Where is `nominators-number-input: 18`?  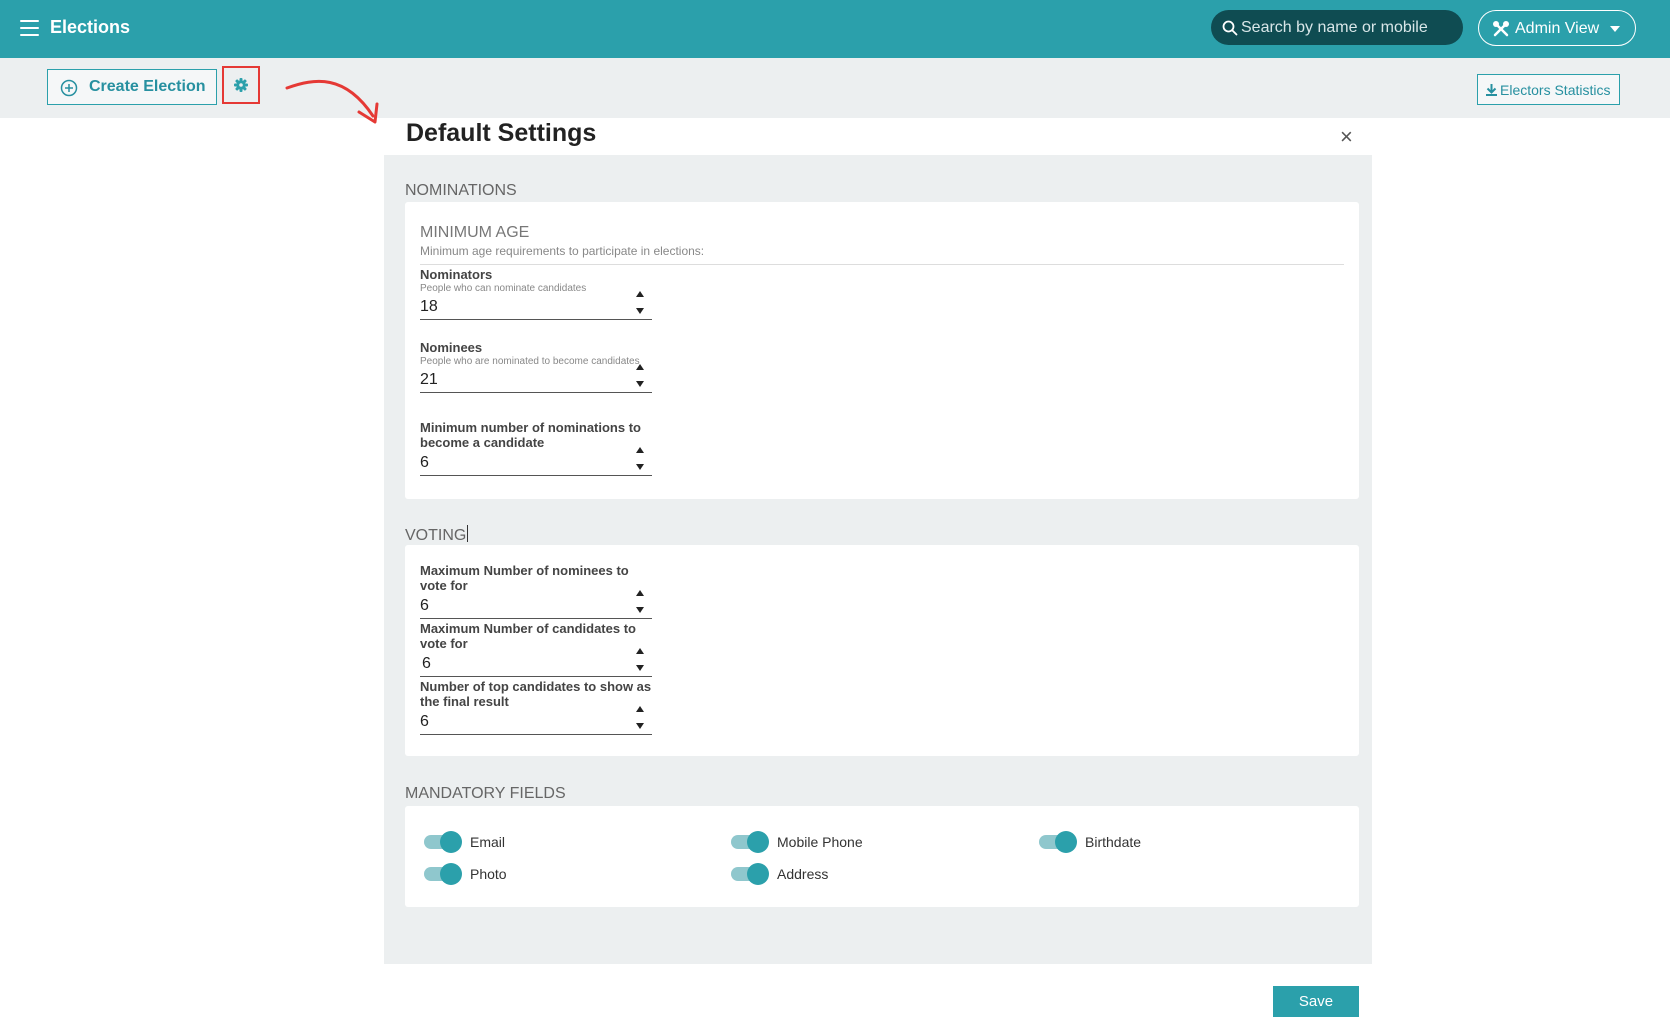
nominators-number-input: 18 is located at coordinates (536, 305).